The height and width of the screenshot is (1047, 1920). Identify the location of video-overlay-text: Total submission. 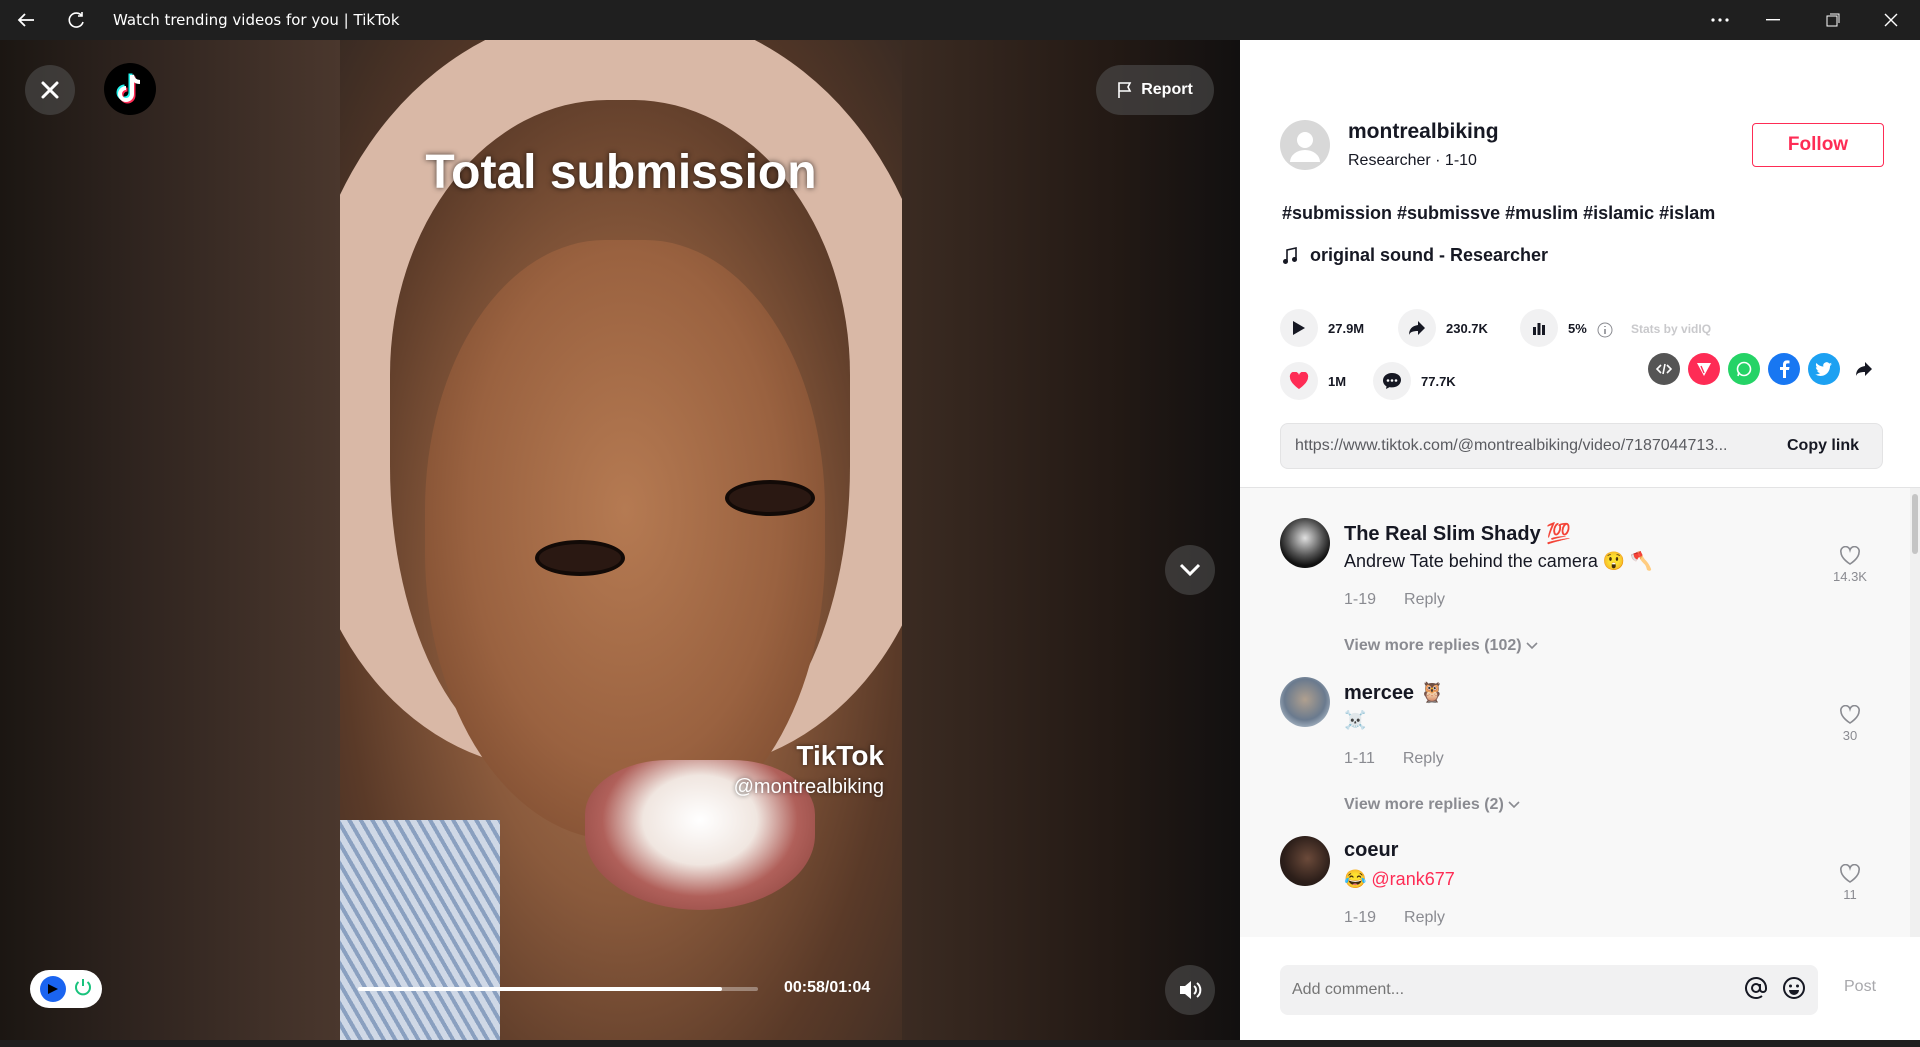
(621, 172).